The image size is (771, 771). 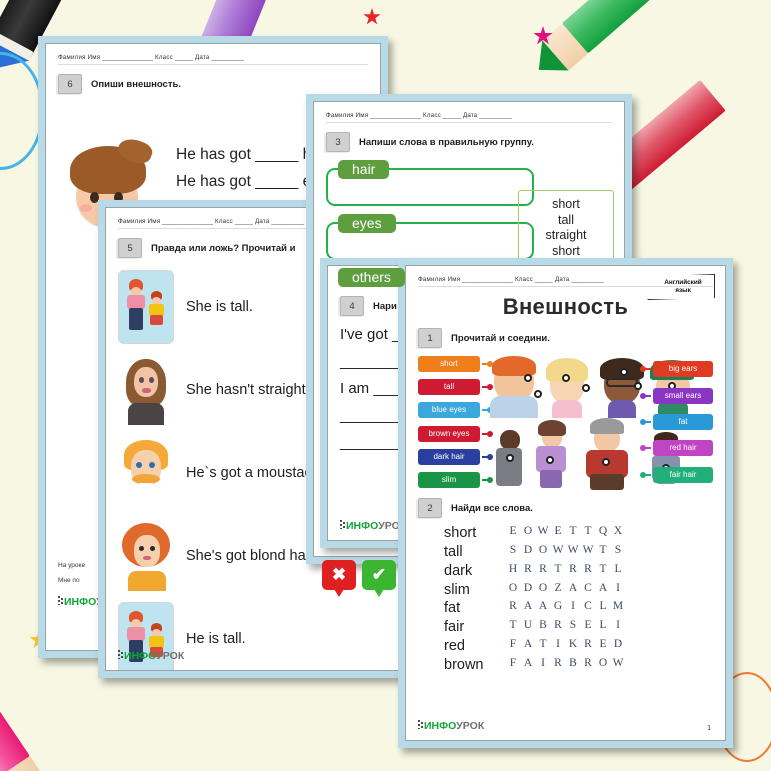 I want to click on chip-short: short, so click(x=455, y=364).